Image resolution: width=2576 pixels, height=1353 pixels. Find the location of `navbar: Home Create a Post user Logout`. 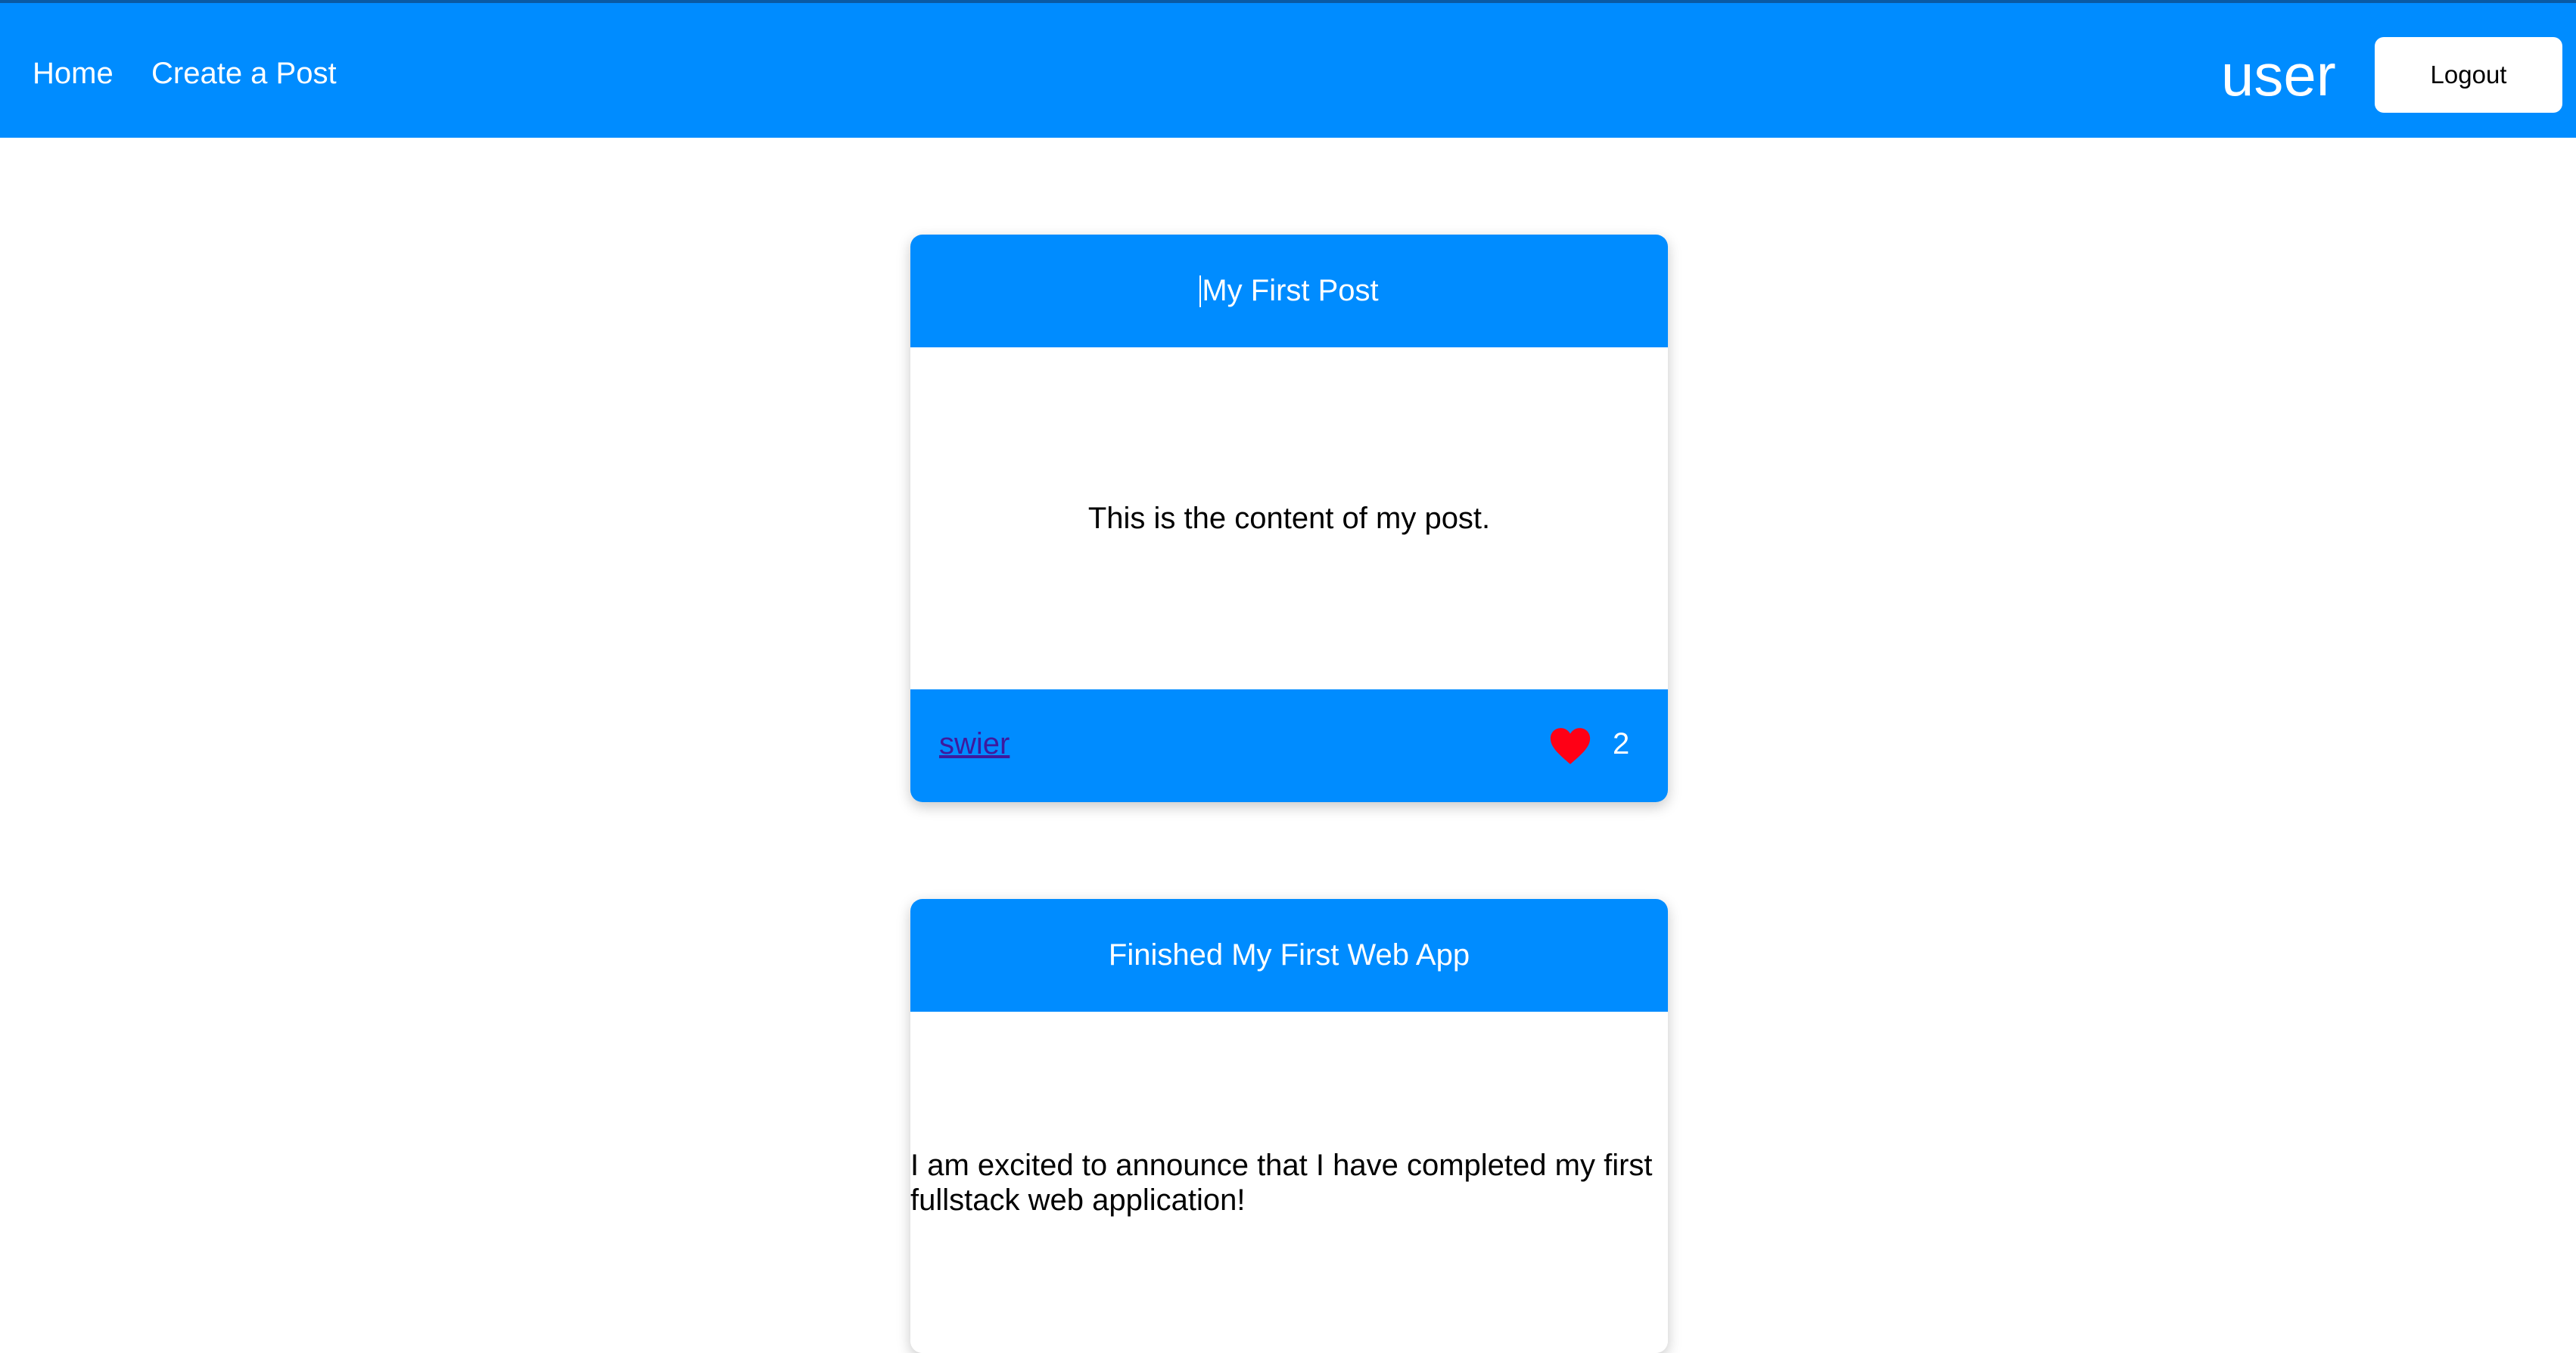

navbar: Home Create a Post user Logout is located at coordinates (1288, 69).